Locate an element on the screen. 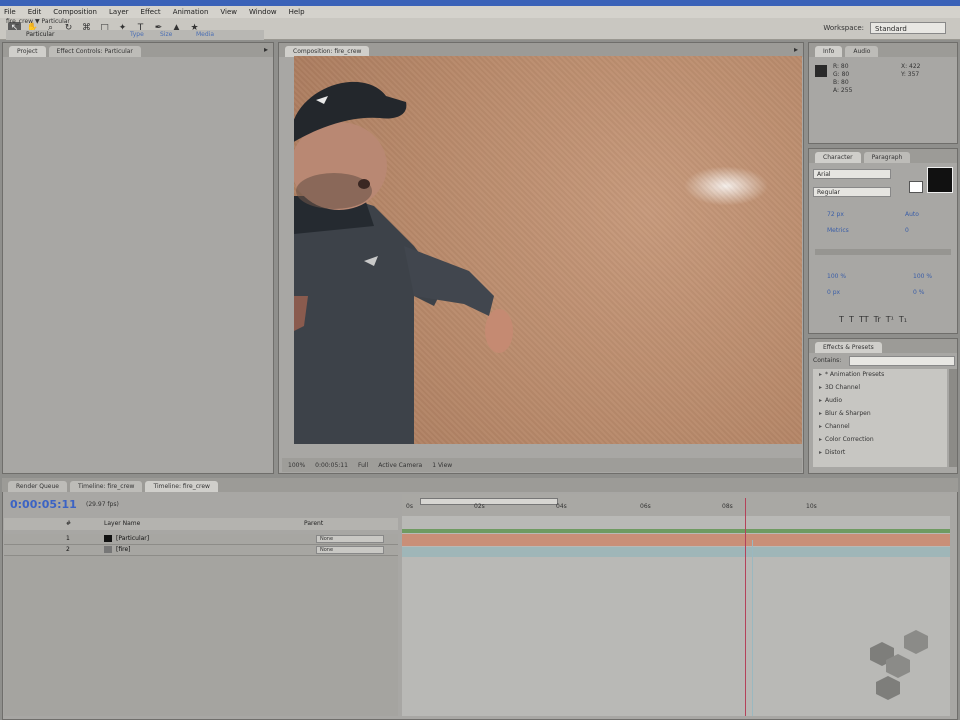 Image resolution: width=960 pixels, height=720 pixels. tab-effects-presets: Effects & Presets is located at coordinates (848, 347).